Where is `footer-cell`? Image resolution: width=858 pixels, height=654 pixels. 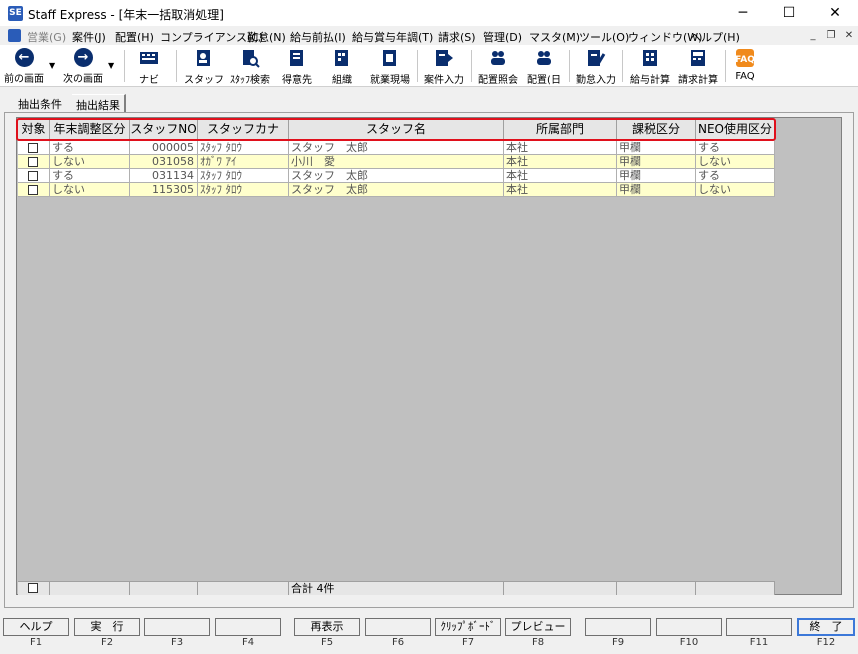 footer-cell is located at coordinates (243, 588).